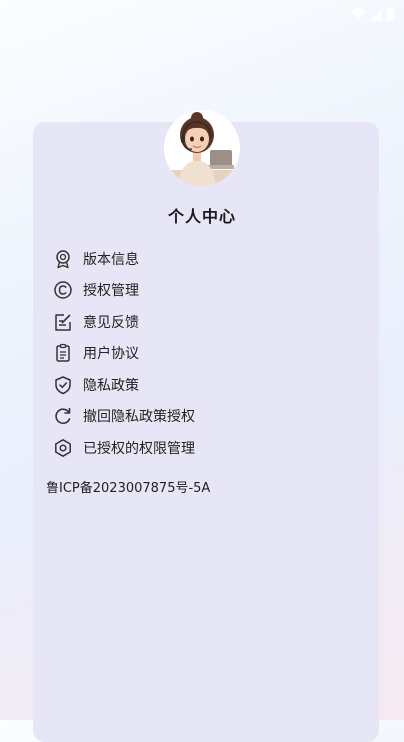 This screenshot has width=404, height=742. I want to click on avatar, so click(202, 148).